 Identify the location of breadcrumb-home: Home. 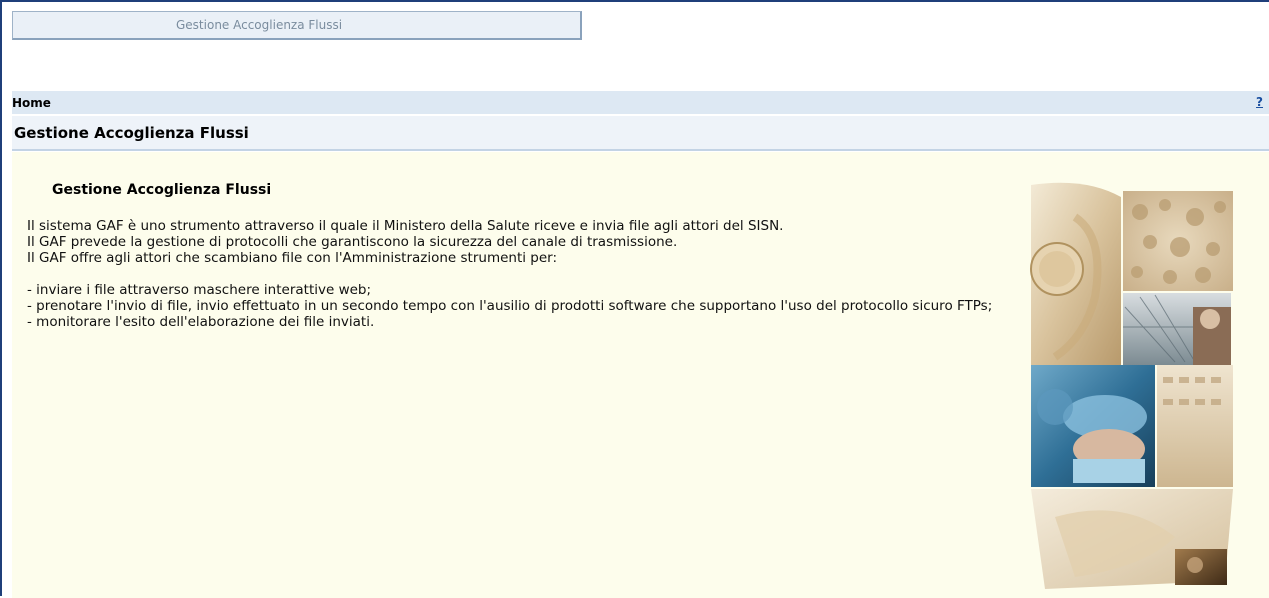
(31, 103).